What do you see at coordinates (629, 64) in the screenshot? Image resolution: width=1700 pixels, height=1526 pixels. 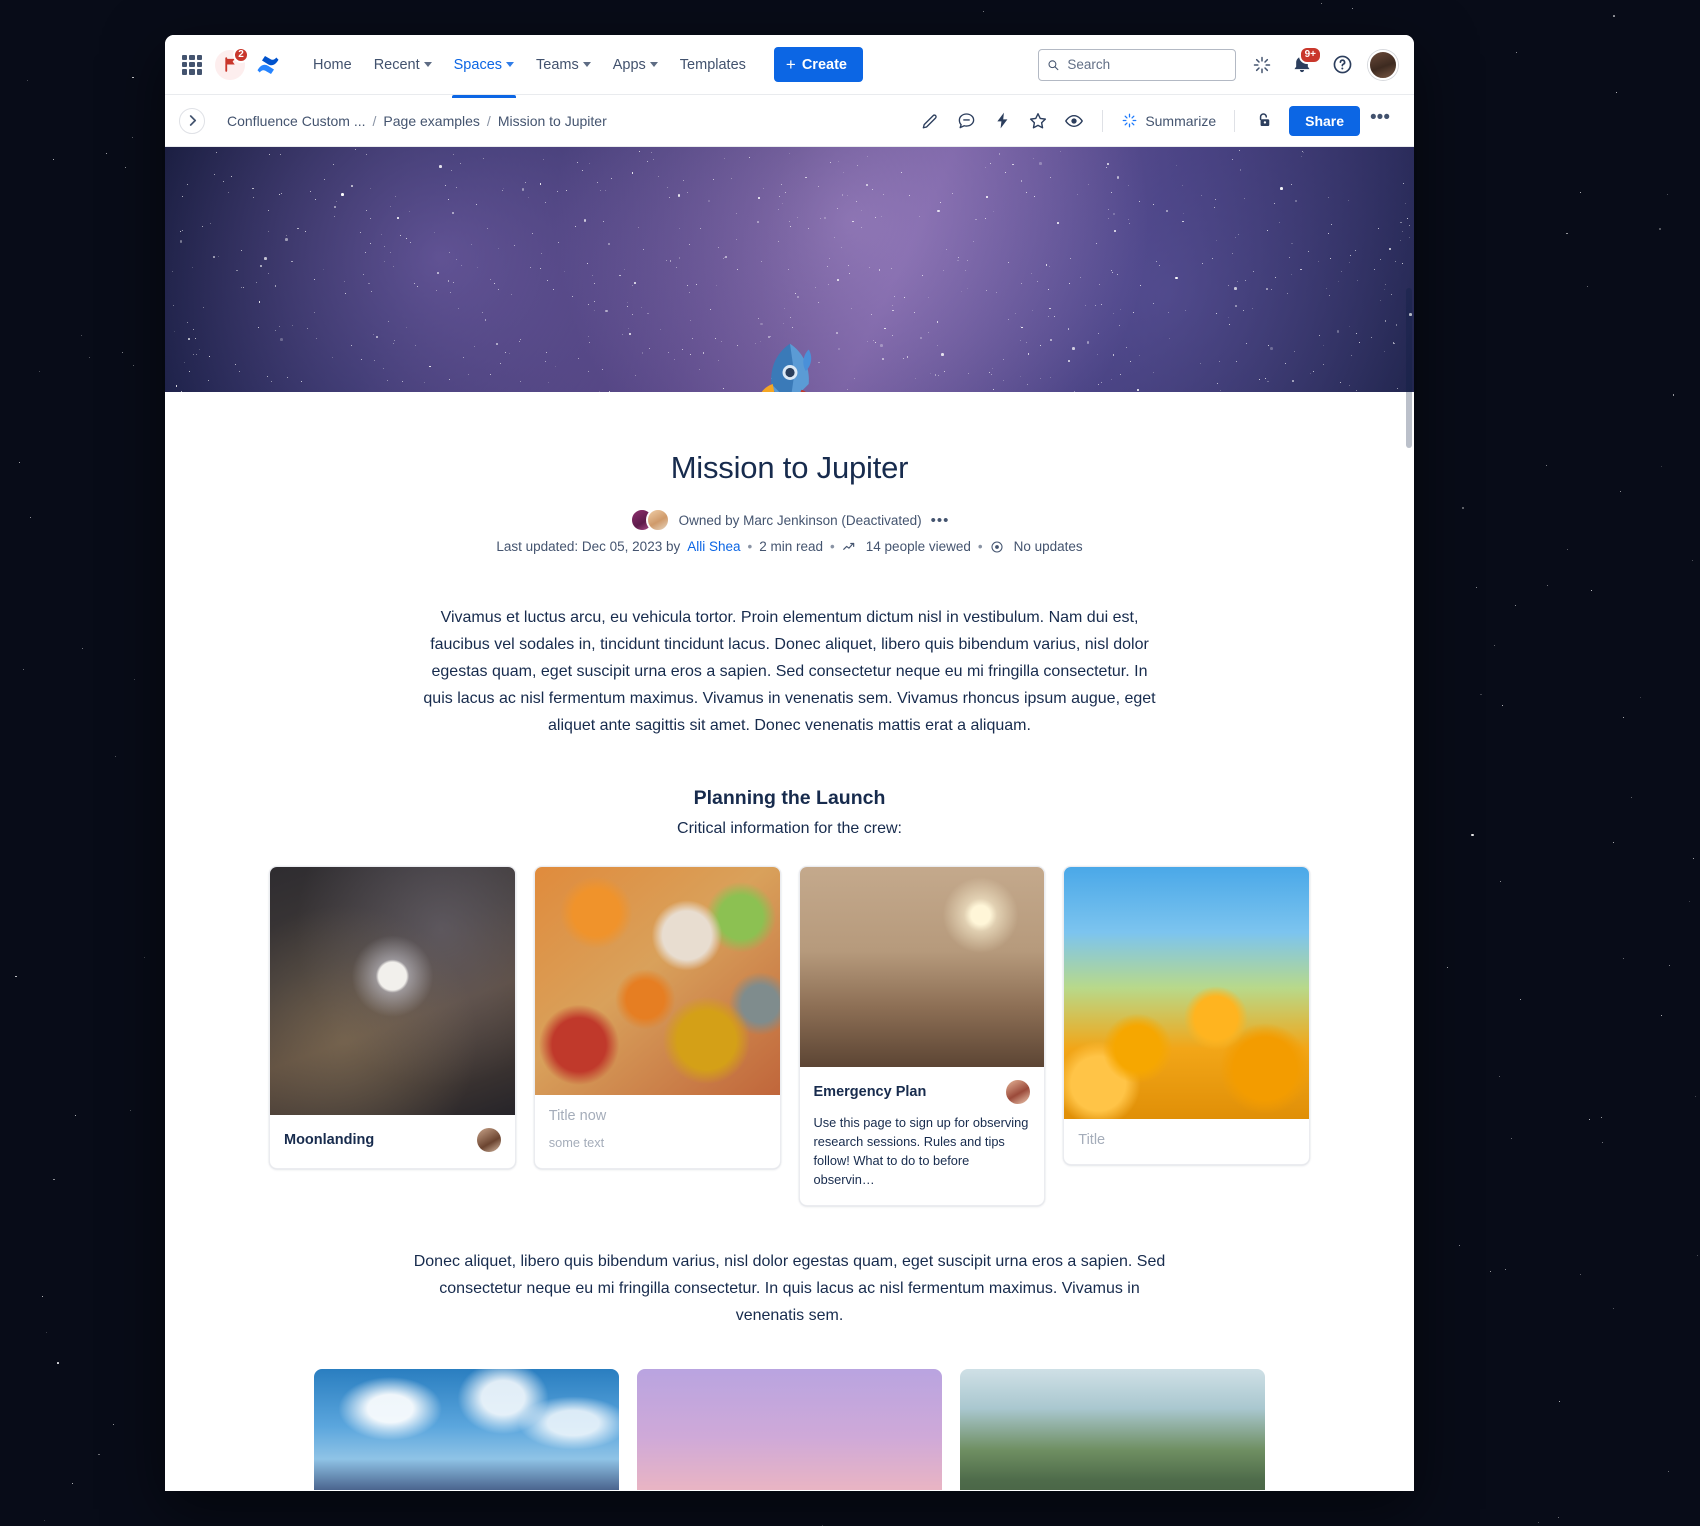 I see `nav-item-apps-label: Apps` at bounding box center [629, 64].